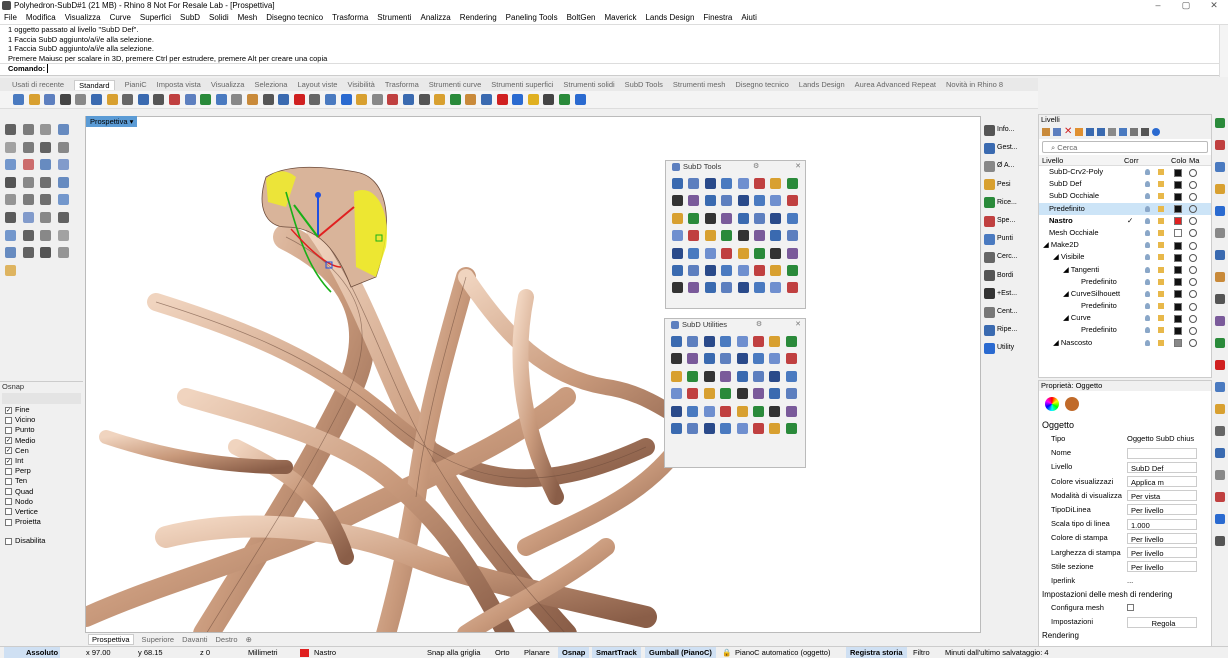  What do you see at coordinates (136, 84) in the screenshot?
I see `toolbar-tab: PianiC` at bounding box center [136, 84].